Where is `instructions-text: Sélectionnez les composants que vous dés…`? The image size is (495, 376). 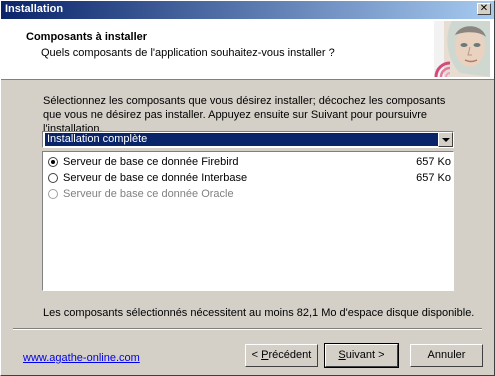
instructions-text: Sélectionnez les composants que vous dés… is located at coordinates (244, 115).